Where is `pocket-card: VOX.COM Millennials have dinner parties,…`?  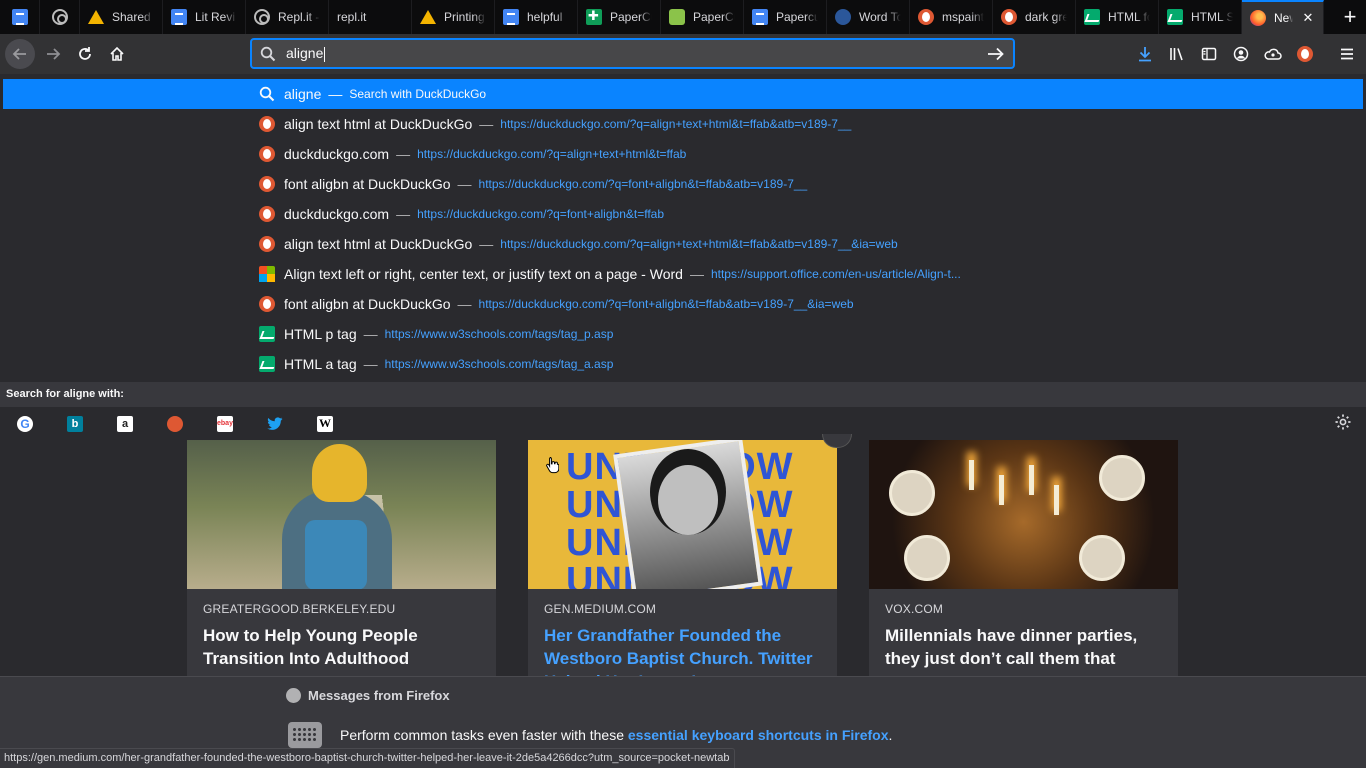
pocket-card: VOX.COM Millennials have dinner parties,… is located at coordinates (1023, 558).